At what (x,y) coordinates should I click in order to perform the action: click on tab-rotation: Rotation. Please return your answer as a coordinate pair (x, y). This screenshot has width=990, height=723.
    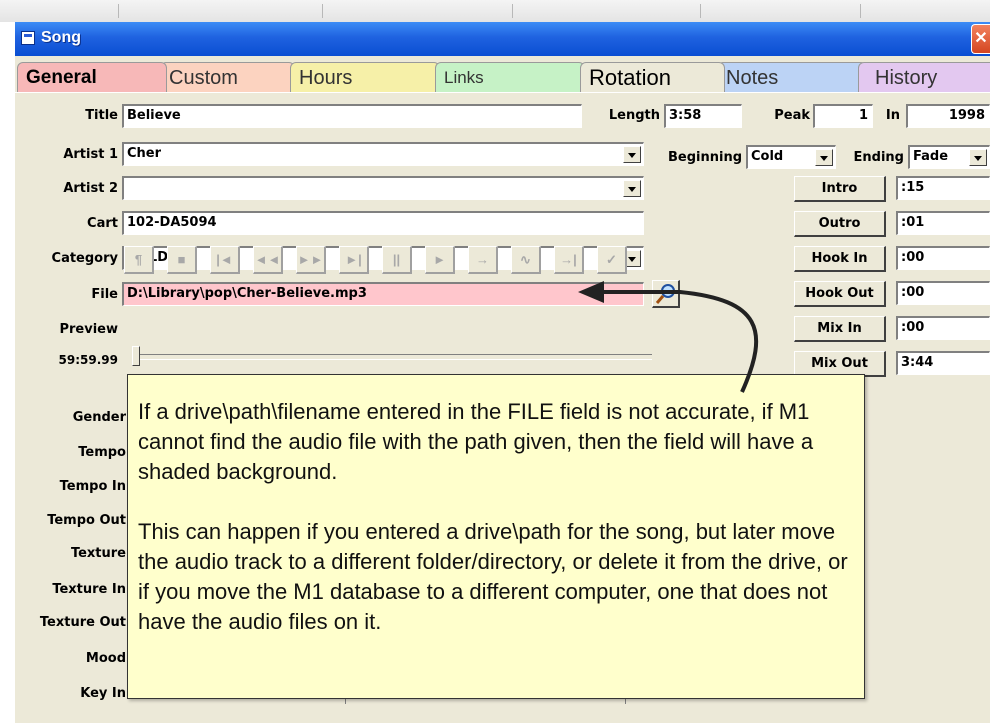
    Looking at the image, I should click on (652, 77).